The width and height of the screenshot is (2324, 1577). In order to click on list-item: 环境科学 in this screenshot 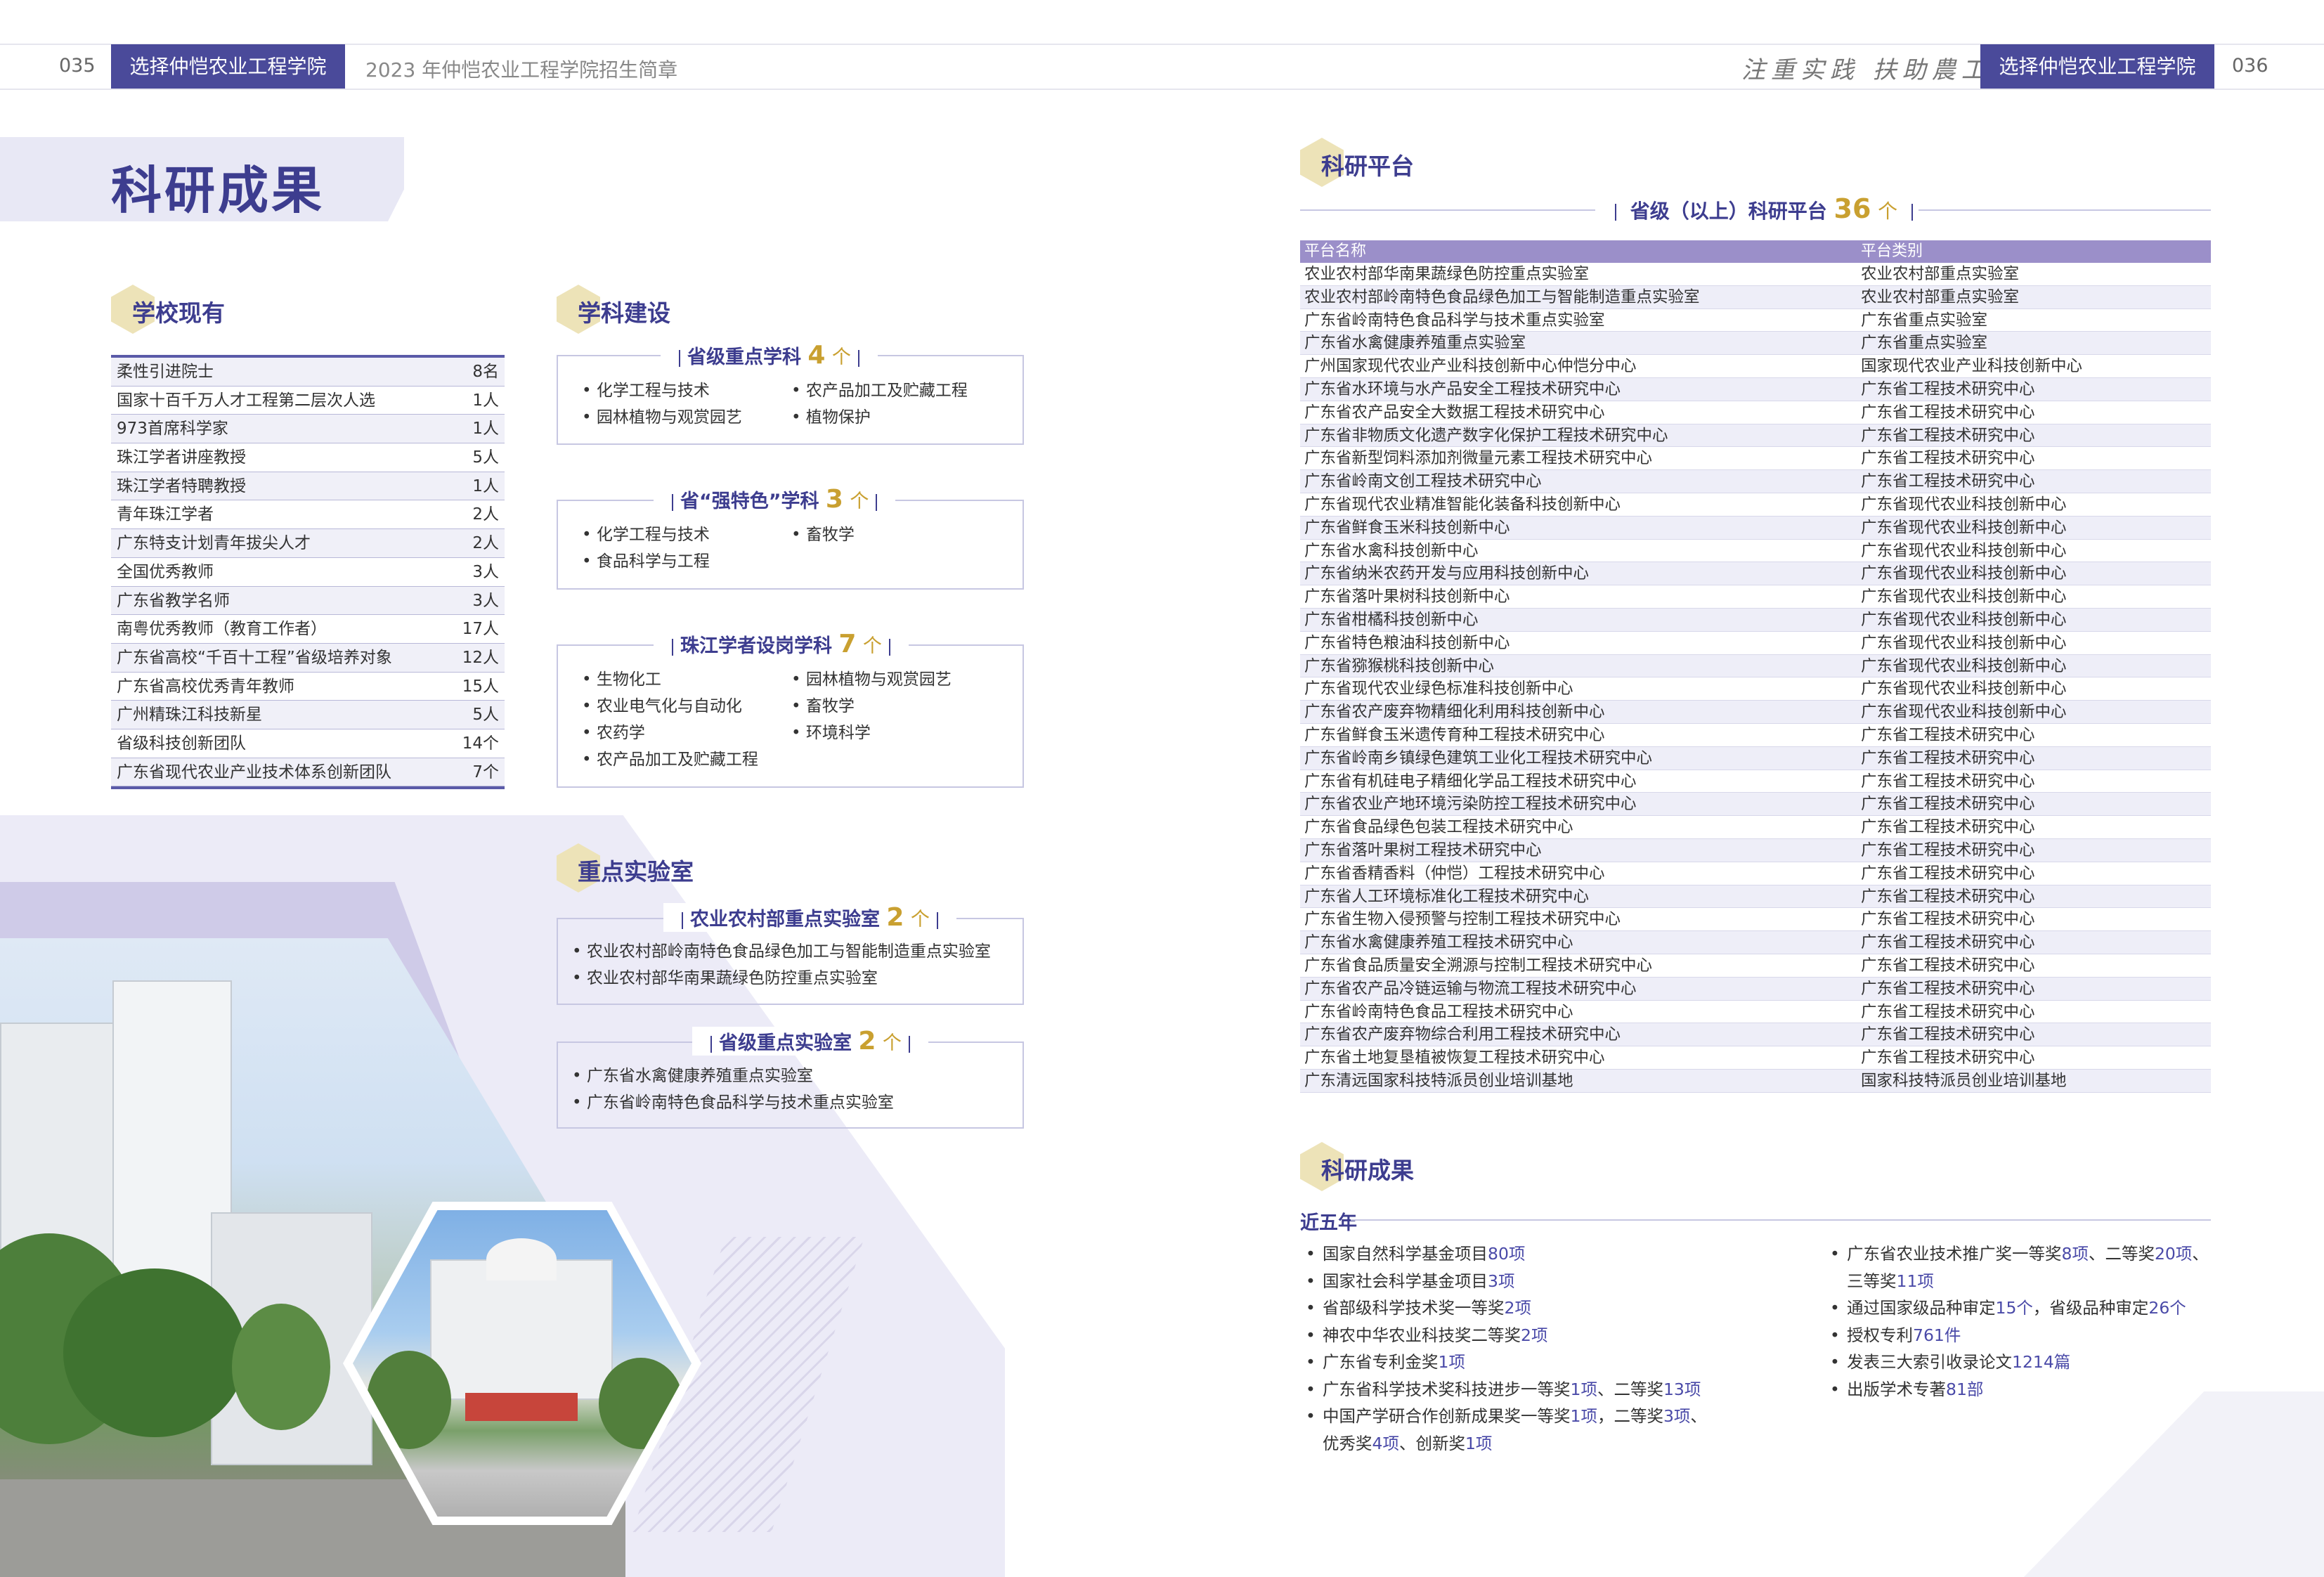, I will do `click(871, 733)`.